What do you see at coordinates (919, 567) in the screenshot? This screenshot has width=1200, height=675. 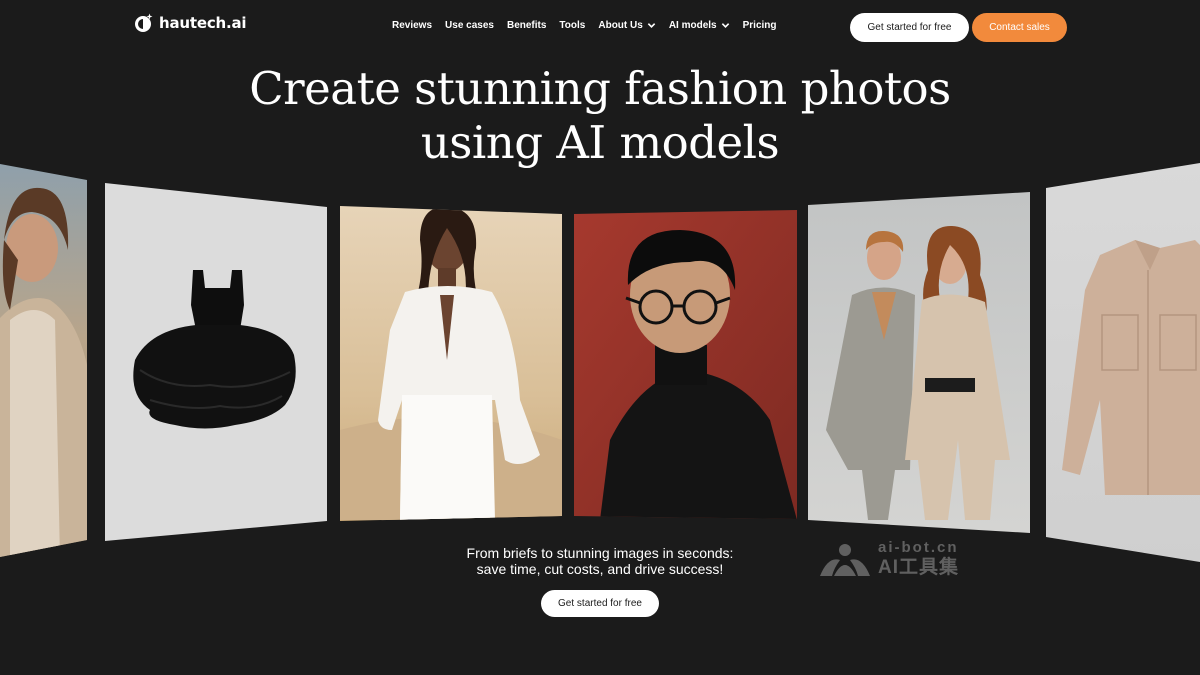 I see `watermark-line-2: AI工具集` at bounding box center [919, 567].